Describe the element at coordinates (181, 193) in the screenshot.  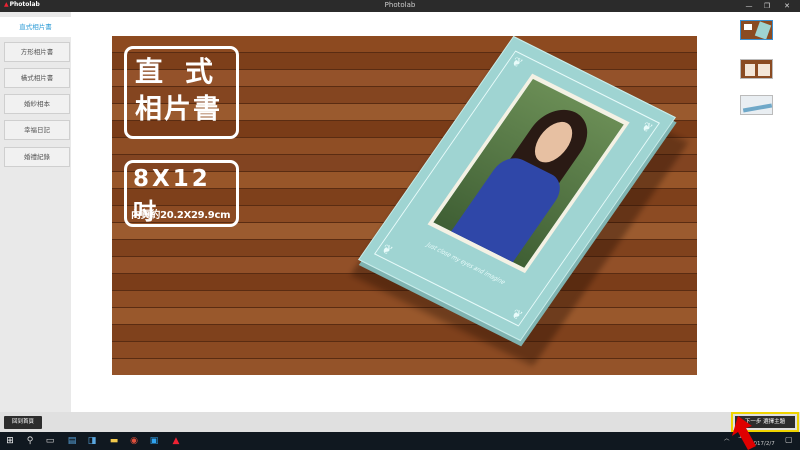
I see `size-stamp: 8X12吋 內頁約20.2X29.9cm` at that location.